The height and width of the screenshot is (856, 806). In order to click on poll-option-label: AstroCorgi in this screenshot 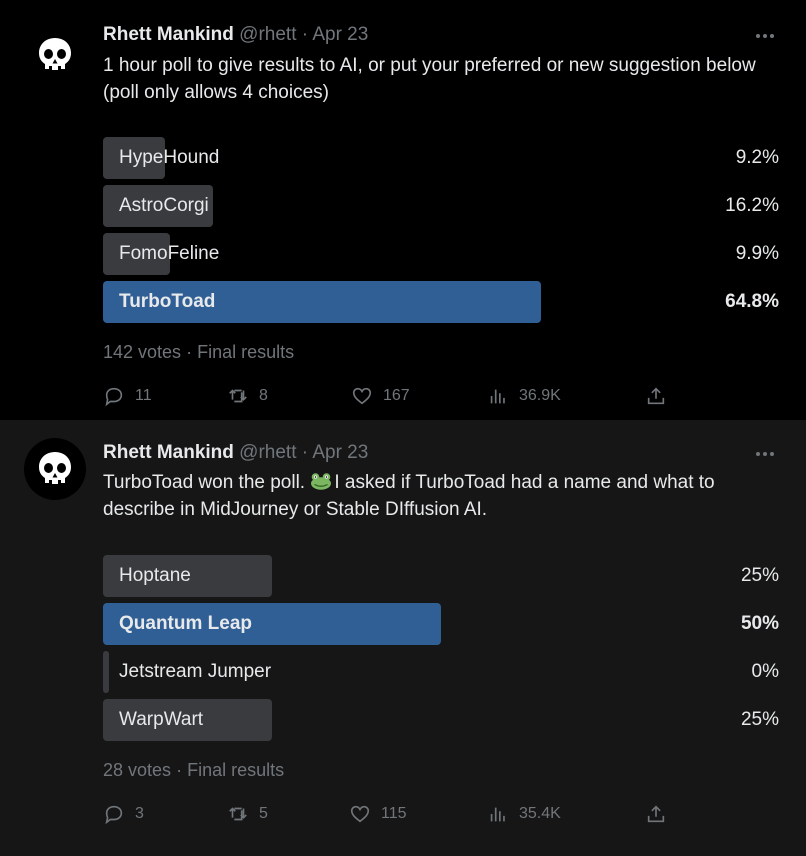, I will do `click(164, 205)`.